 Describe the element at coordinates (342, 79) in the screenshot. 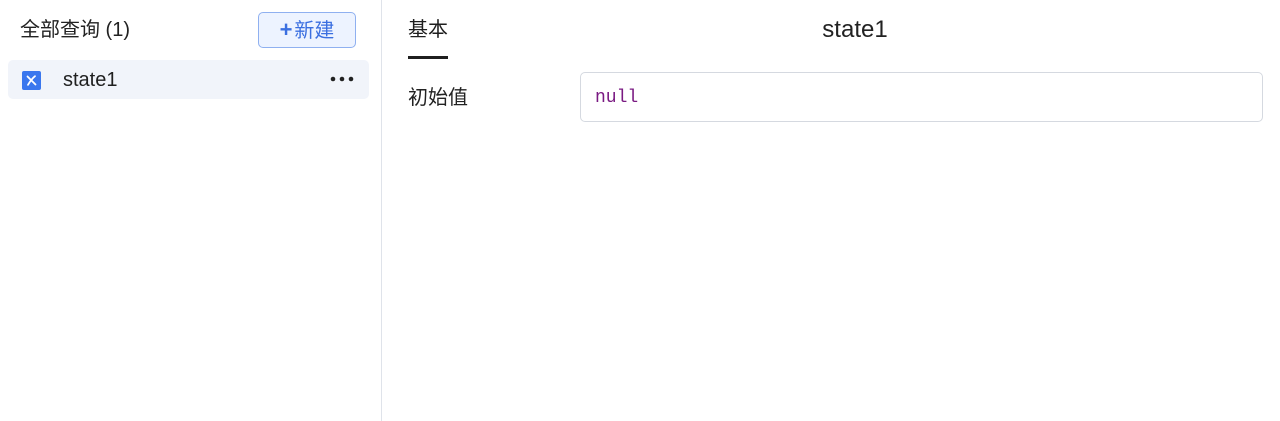

I see `more-horizontal-icon` at that location.